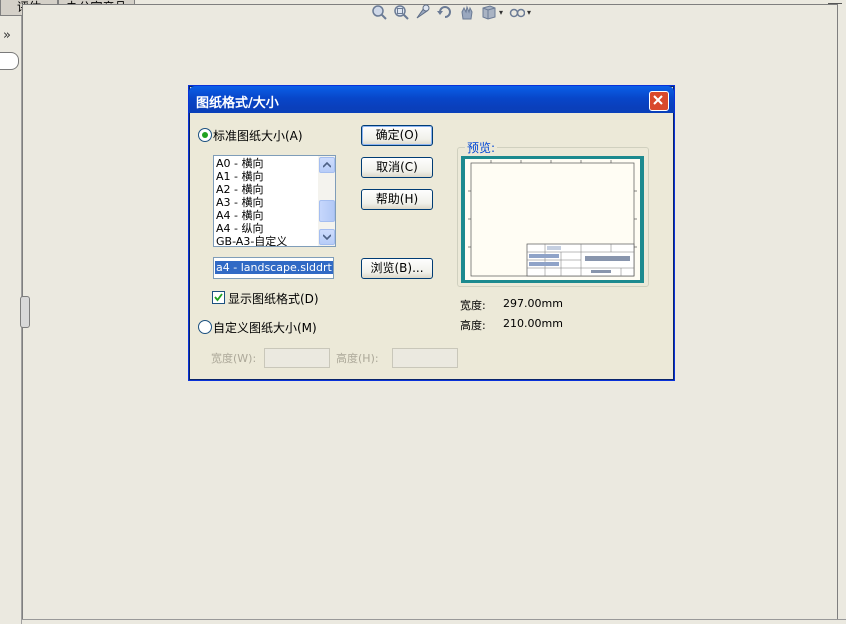 Image resolution: width=846 pixels, height=624 pixels. I want to click on custom-size-radio, so click(205, 327).